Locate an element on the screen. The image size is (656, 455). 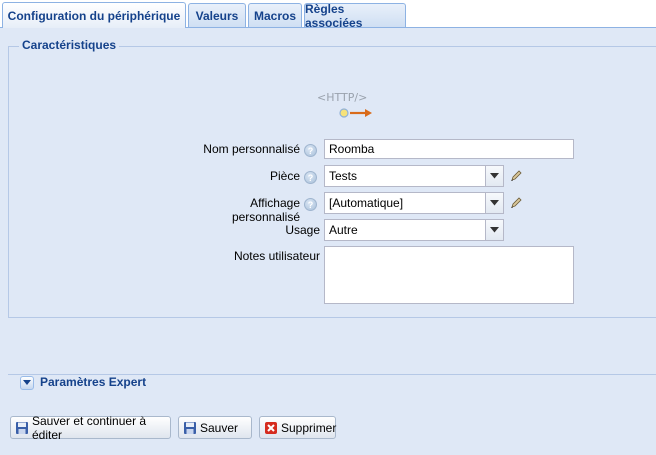
tab-macros: Macros is located at coordinates (275, 15).